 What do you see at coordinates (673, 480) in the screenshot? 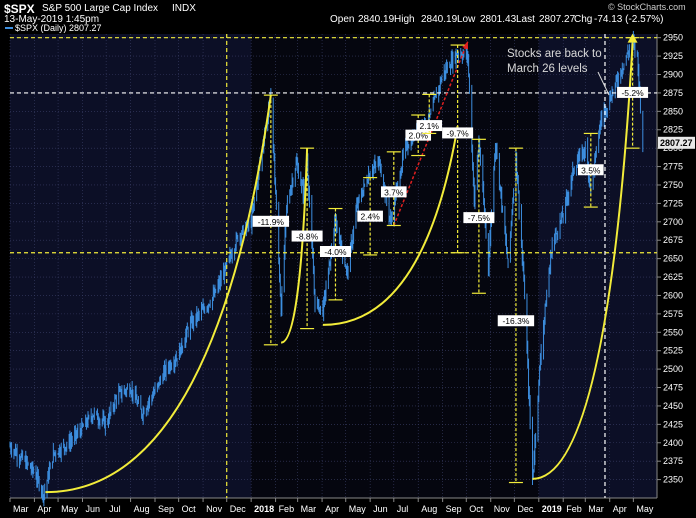
I see `y-tick-label: 2350` at bounding box center [673, 480].